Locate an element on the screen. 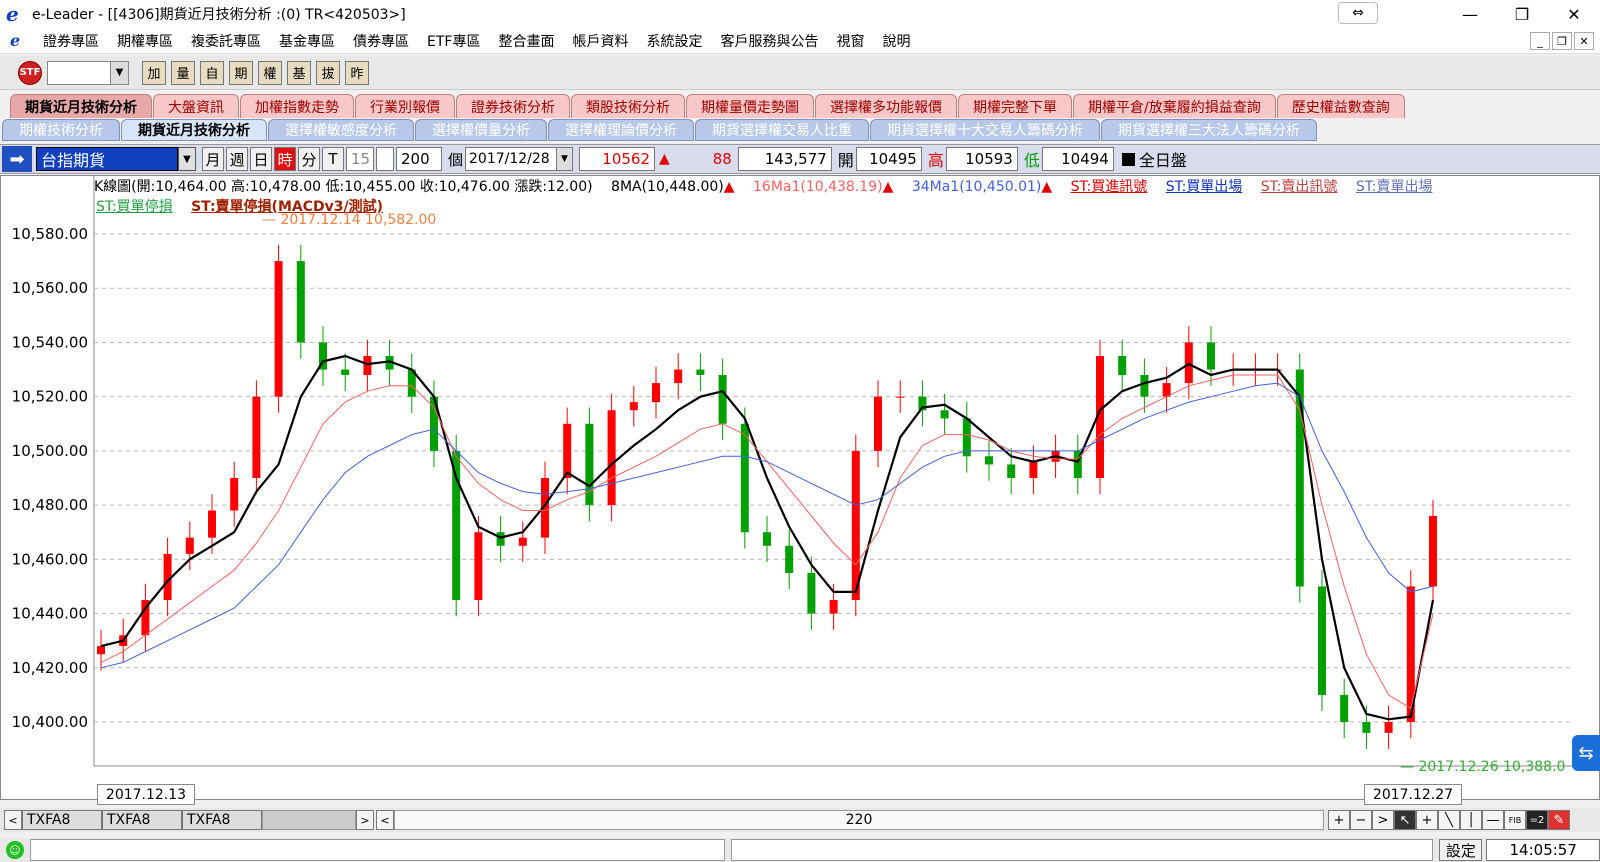  maximize-button: ❐ is located at coordinates (1522, 14).